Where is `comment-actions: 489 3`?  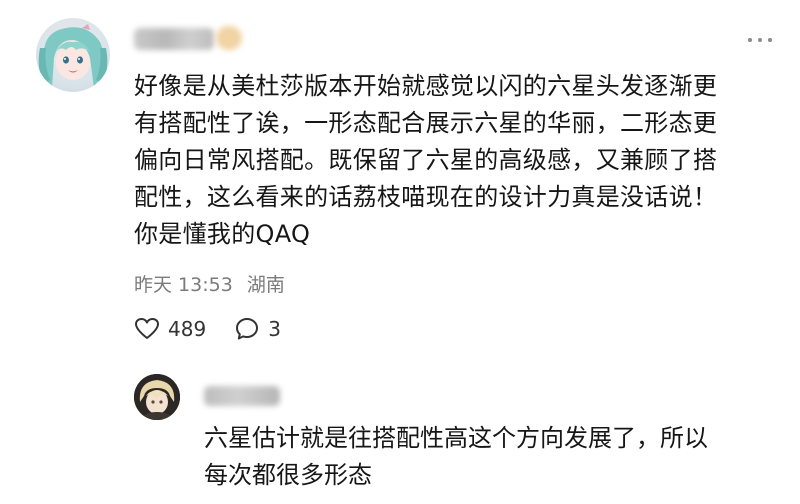
comment-actions: 489 3 is located at coordinates (221, 329).